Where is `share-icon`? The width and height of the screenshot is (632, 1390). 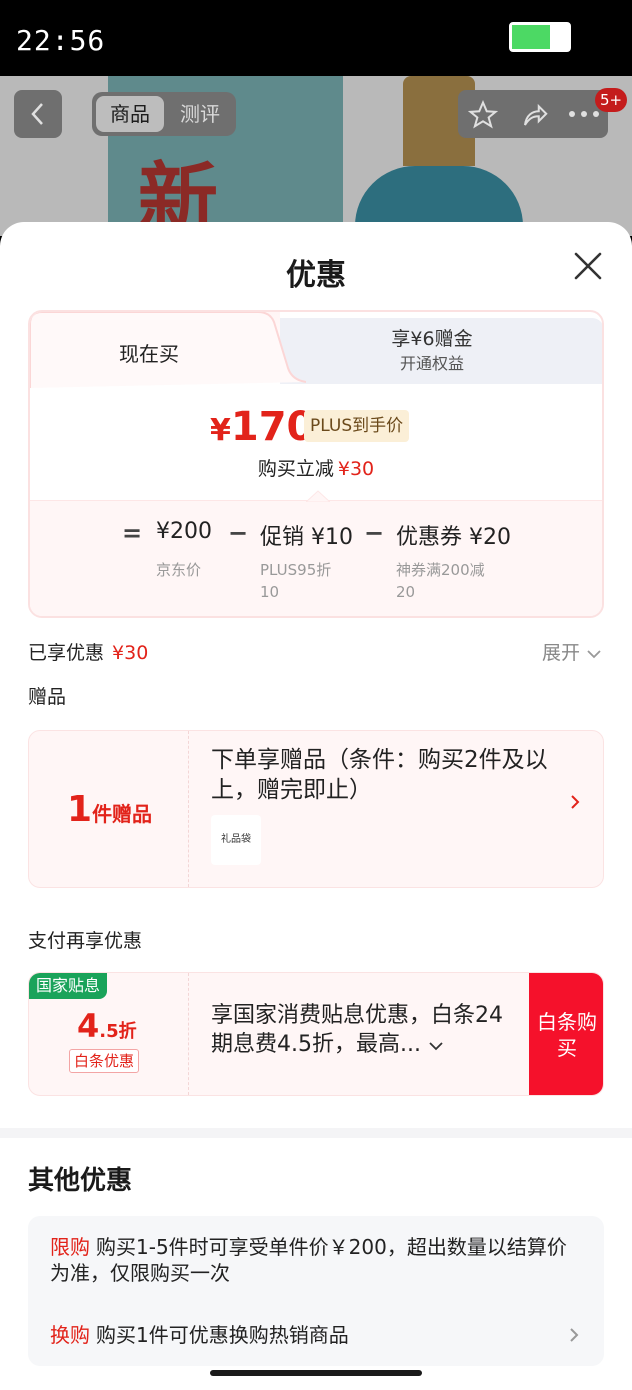 share-icon is located at coordinates (535, 115).